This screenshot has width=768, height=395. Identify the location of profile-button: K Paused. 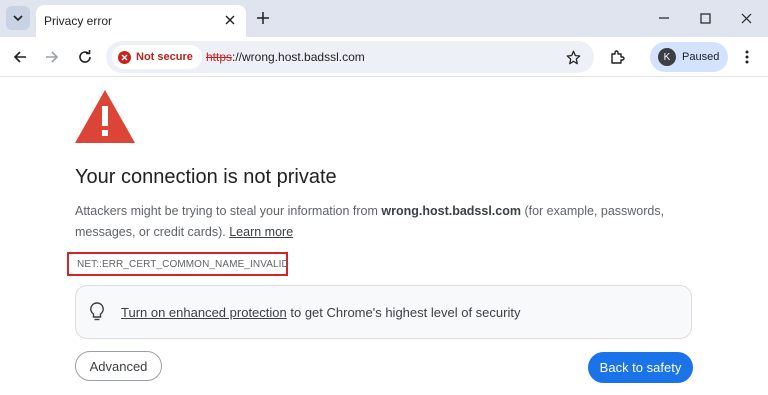
(689, 57).